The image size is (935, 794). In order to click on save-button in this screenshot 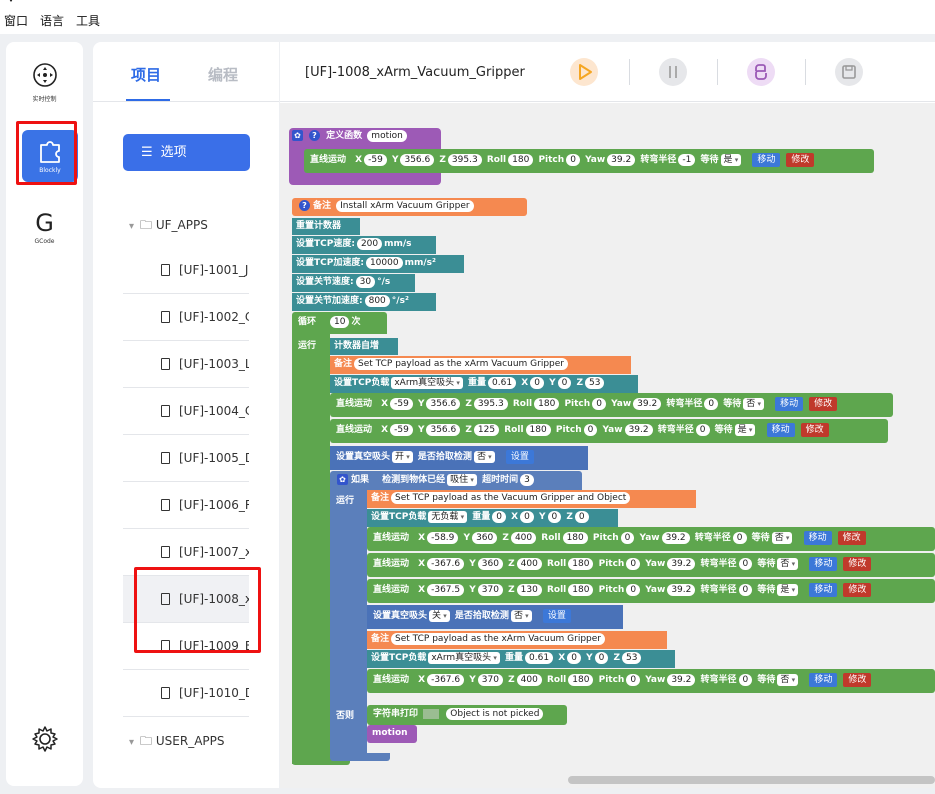, I will do `click(849, 72)`.